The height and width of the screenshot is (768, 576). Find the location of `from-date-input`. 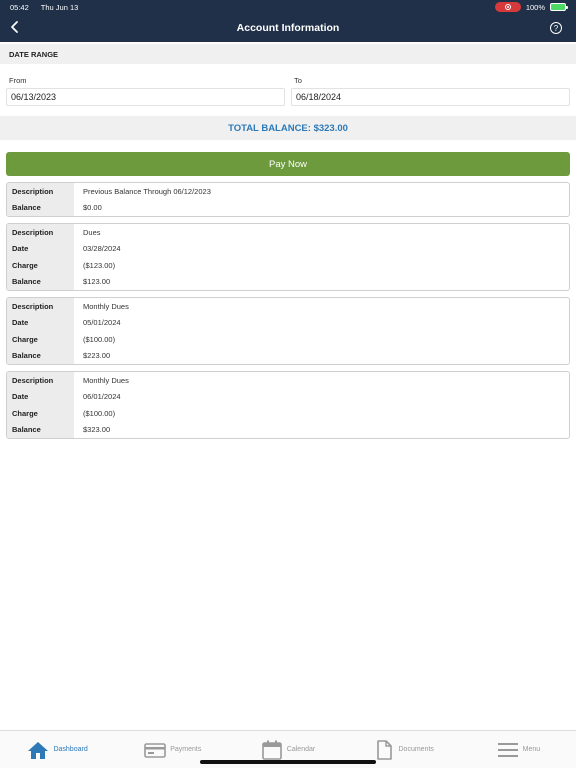

from-date-input is located at coordinates (145, 97).